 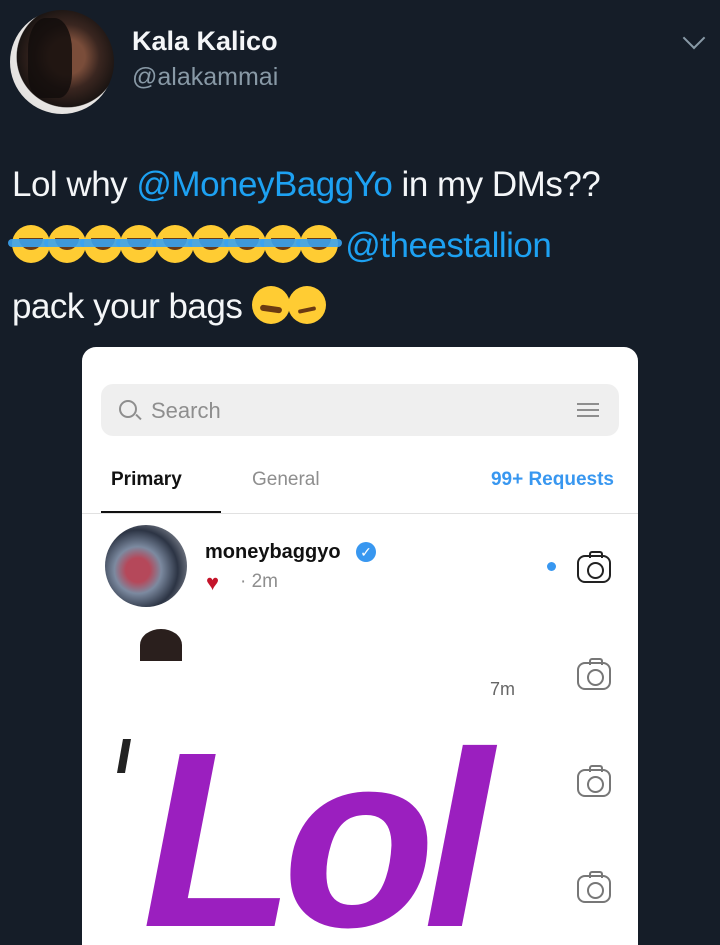 I want to click on unread-dot, so click(x=551, y=566).